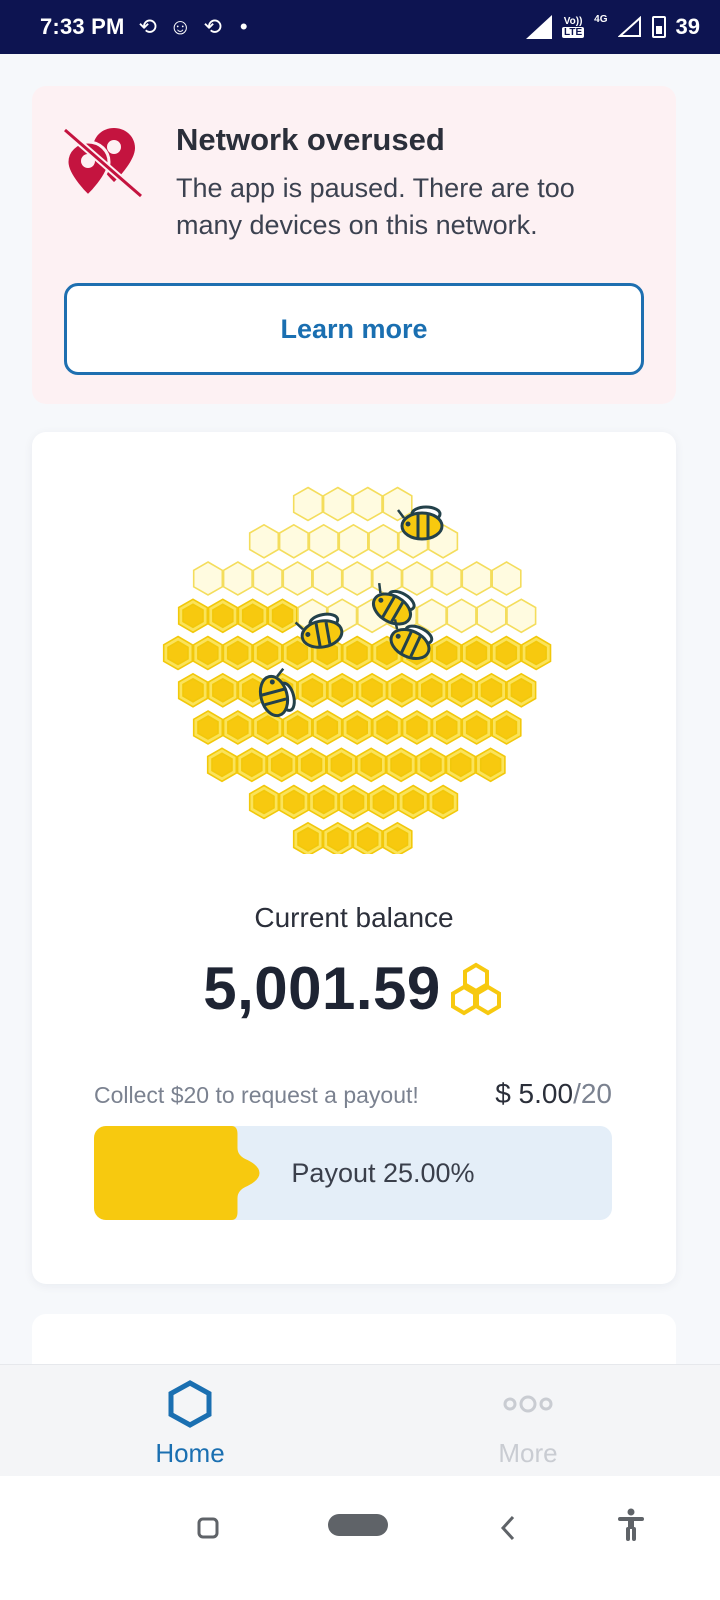 Image resolution: width=720 pixels, height=1600 pixels. I want to click on recents-button, so click(208, 1528).